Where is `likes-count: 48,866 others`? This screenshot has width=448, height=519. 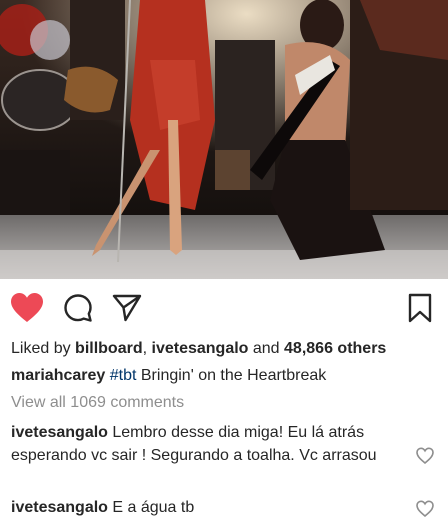 likes-count: 48,866 others is located at coordinates (335, 348).